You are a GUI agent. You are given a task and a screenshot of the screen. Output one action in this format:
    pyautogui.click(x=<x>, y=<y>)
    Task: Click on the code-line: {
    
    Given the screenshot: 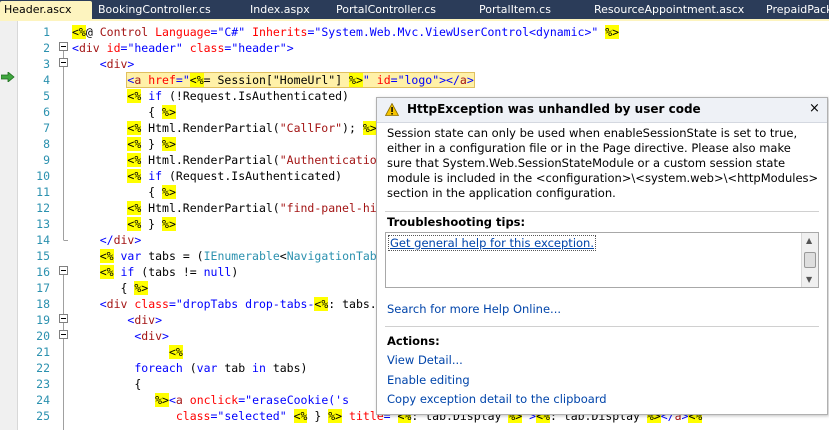 What is the action you would take?
    pyautogui.click(x=138, y=384)
    